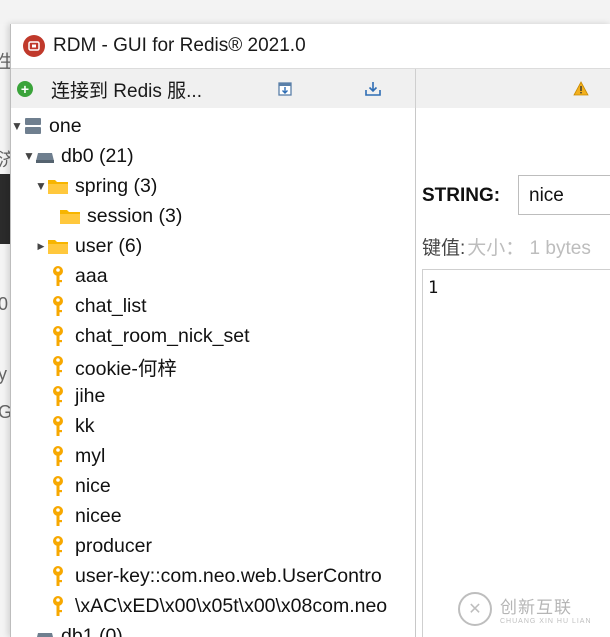 The width and height of the screenshot is (610, 637). I want to click on tree-item-label: nicee, so click(98, 515).